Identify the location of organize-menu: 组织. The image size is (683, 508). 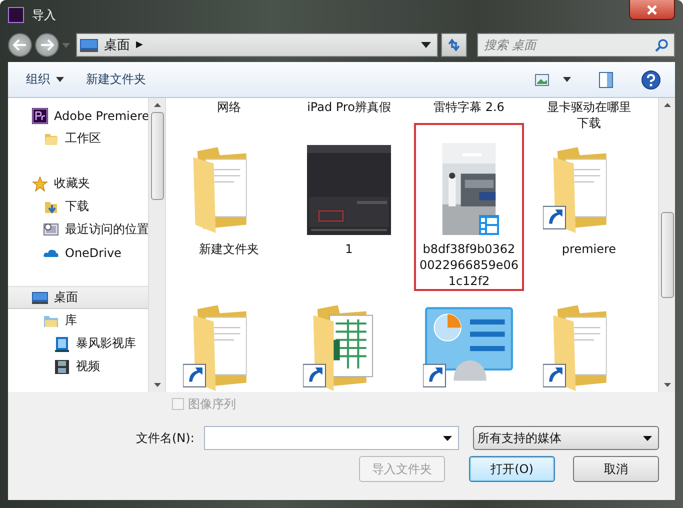
(45, 79).